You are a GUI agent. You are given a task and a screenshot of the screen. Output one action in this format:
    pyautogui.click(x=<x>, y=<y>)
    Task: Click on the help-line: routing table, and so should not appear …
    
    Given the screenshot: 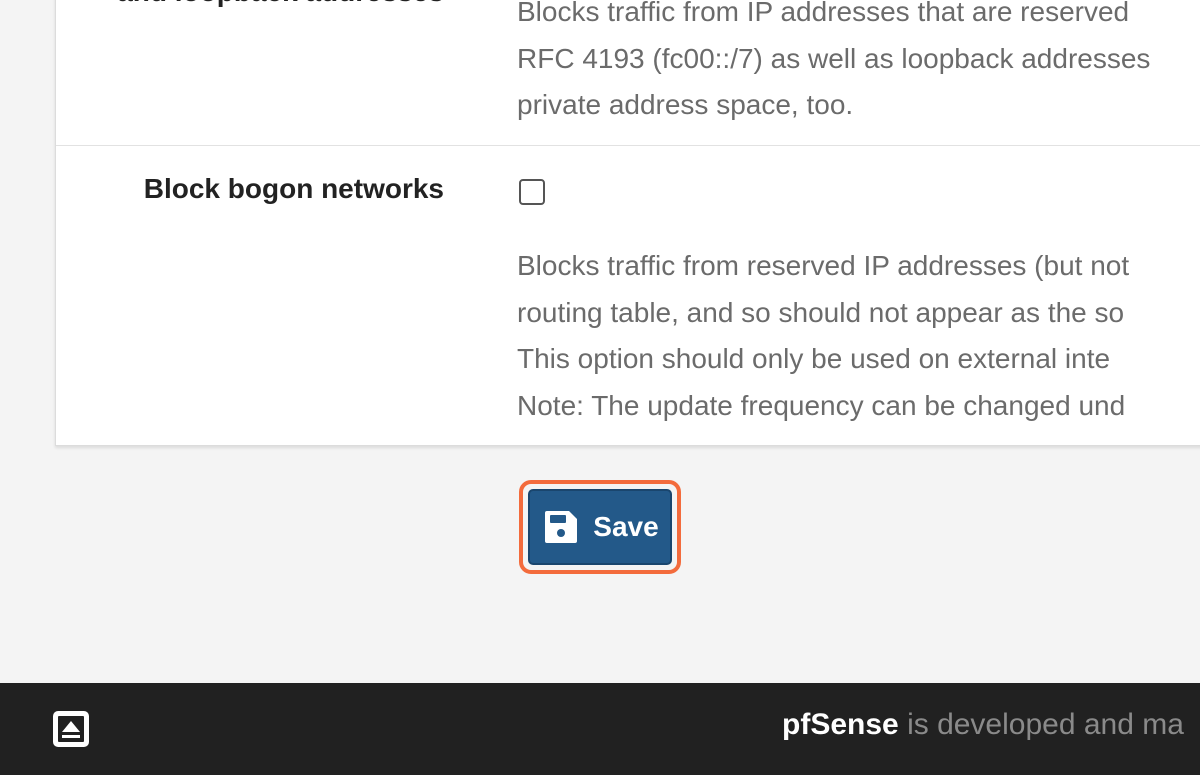 What is the action you would take?
    pyautogui.click(x=821, y=312)
    